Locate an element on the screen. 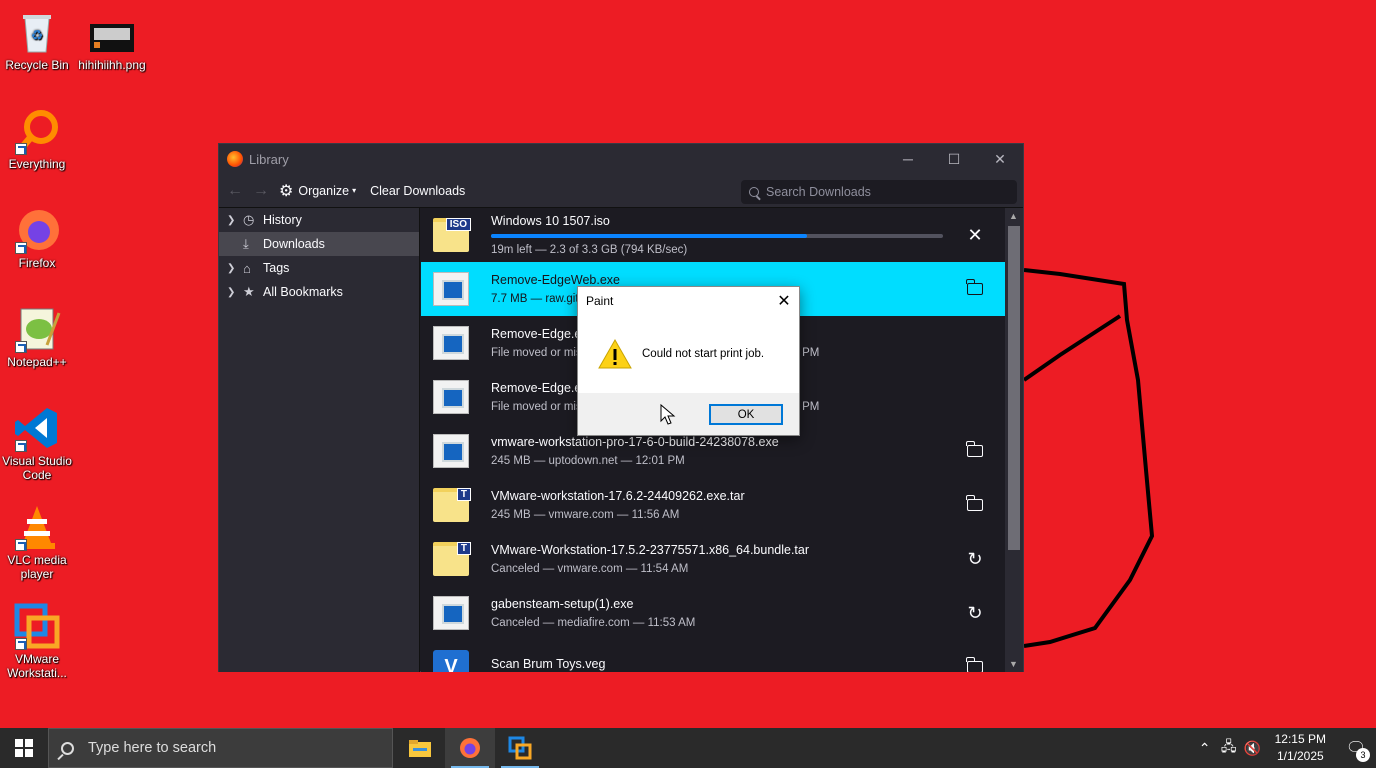  download-name: Remove-EdgeWeb.exe is located at coordinates (556, 280).